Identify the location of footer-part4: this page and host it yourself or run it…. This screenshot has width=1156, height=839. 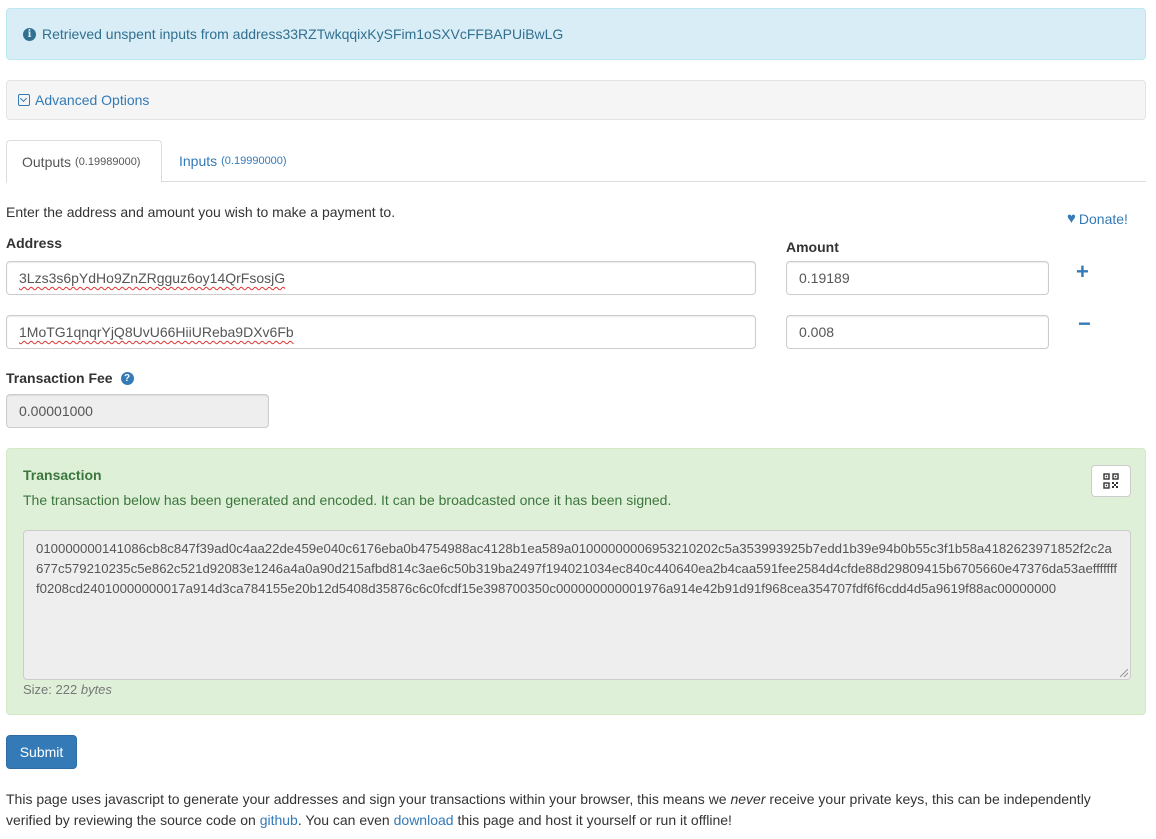
(592, 820).